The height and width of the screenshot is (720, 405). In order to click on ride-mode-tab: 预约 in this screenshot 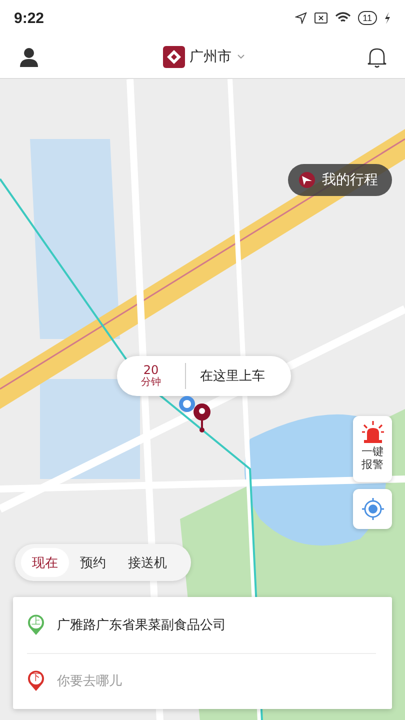, I will do `click(93, 562)`.